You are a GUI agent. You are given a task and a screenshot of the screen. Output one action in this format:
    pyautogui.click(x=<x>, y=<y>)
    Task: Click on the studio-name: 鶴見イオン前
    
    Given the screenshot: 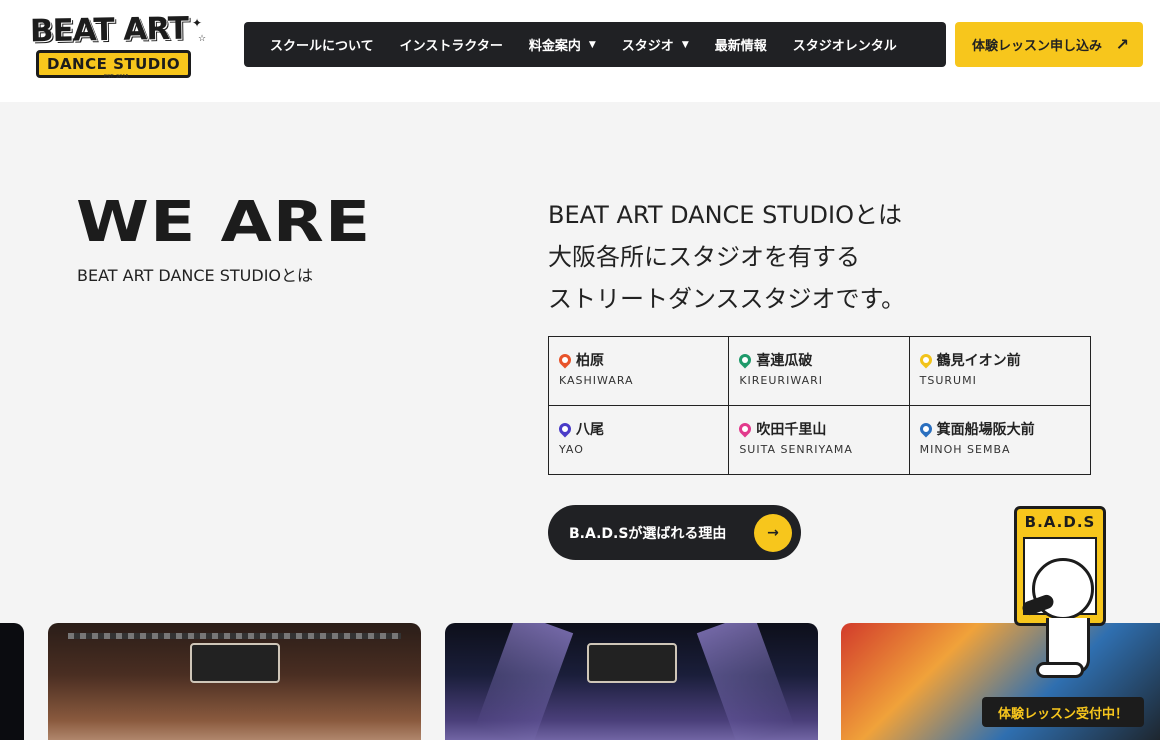 What is the action you would take?
    pyautogui.click(x=978, y=361)
    